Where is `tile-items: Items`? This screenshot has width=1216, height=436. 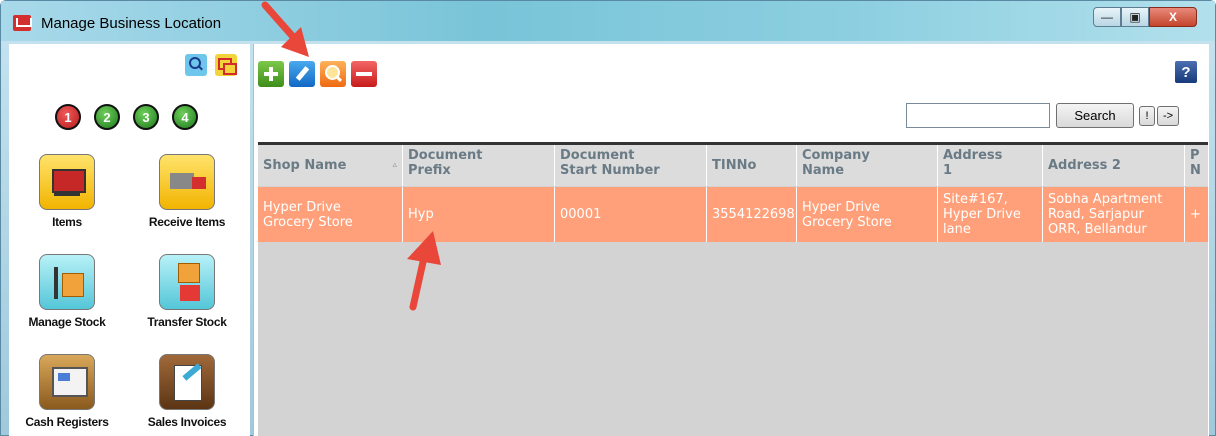
tile-items: Items is located at coordinates (67, 191).